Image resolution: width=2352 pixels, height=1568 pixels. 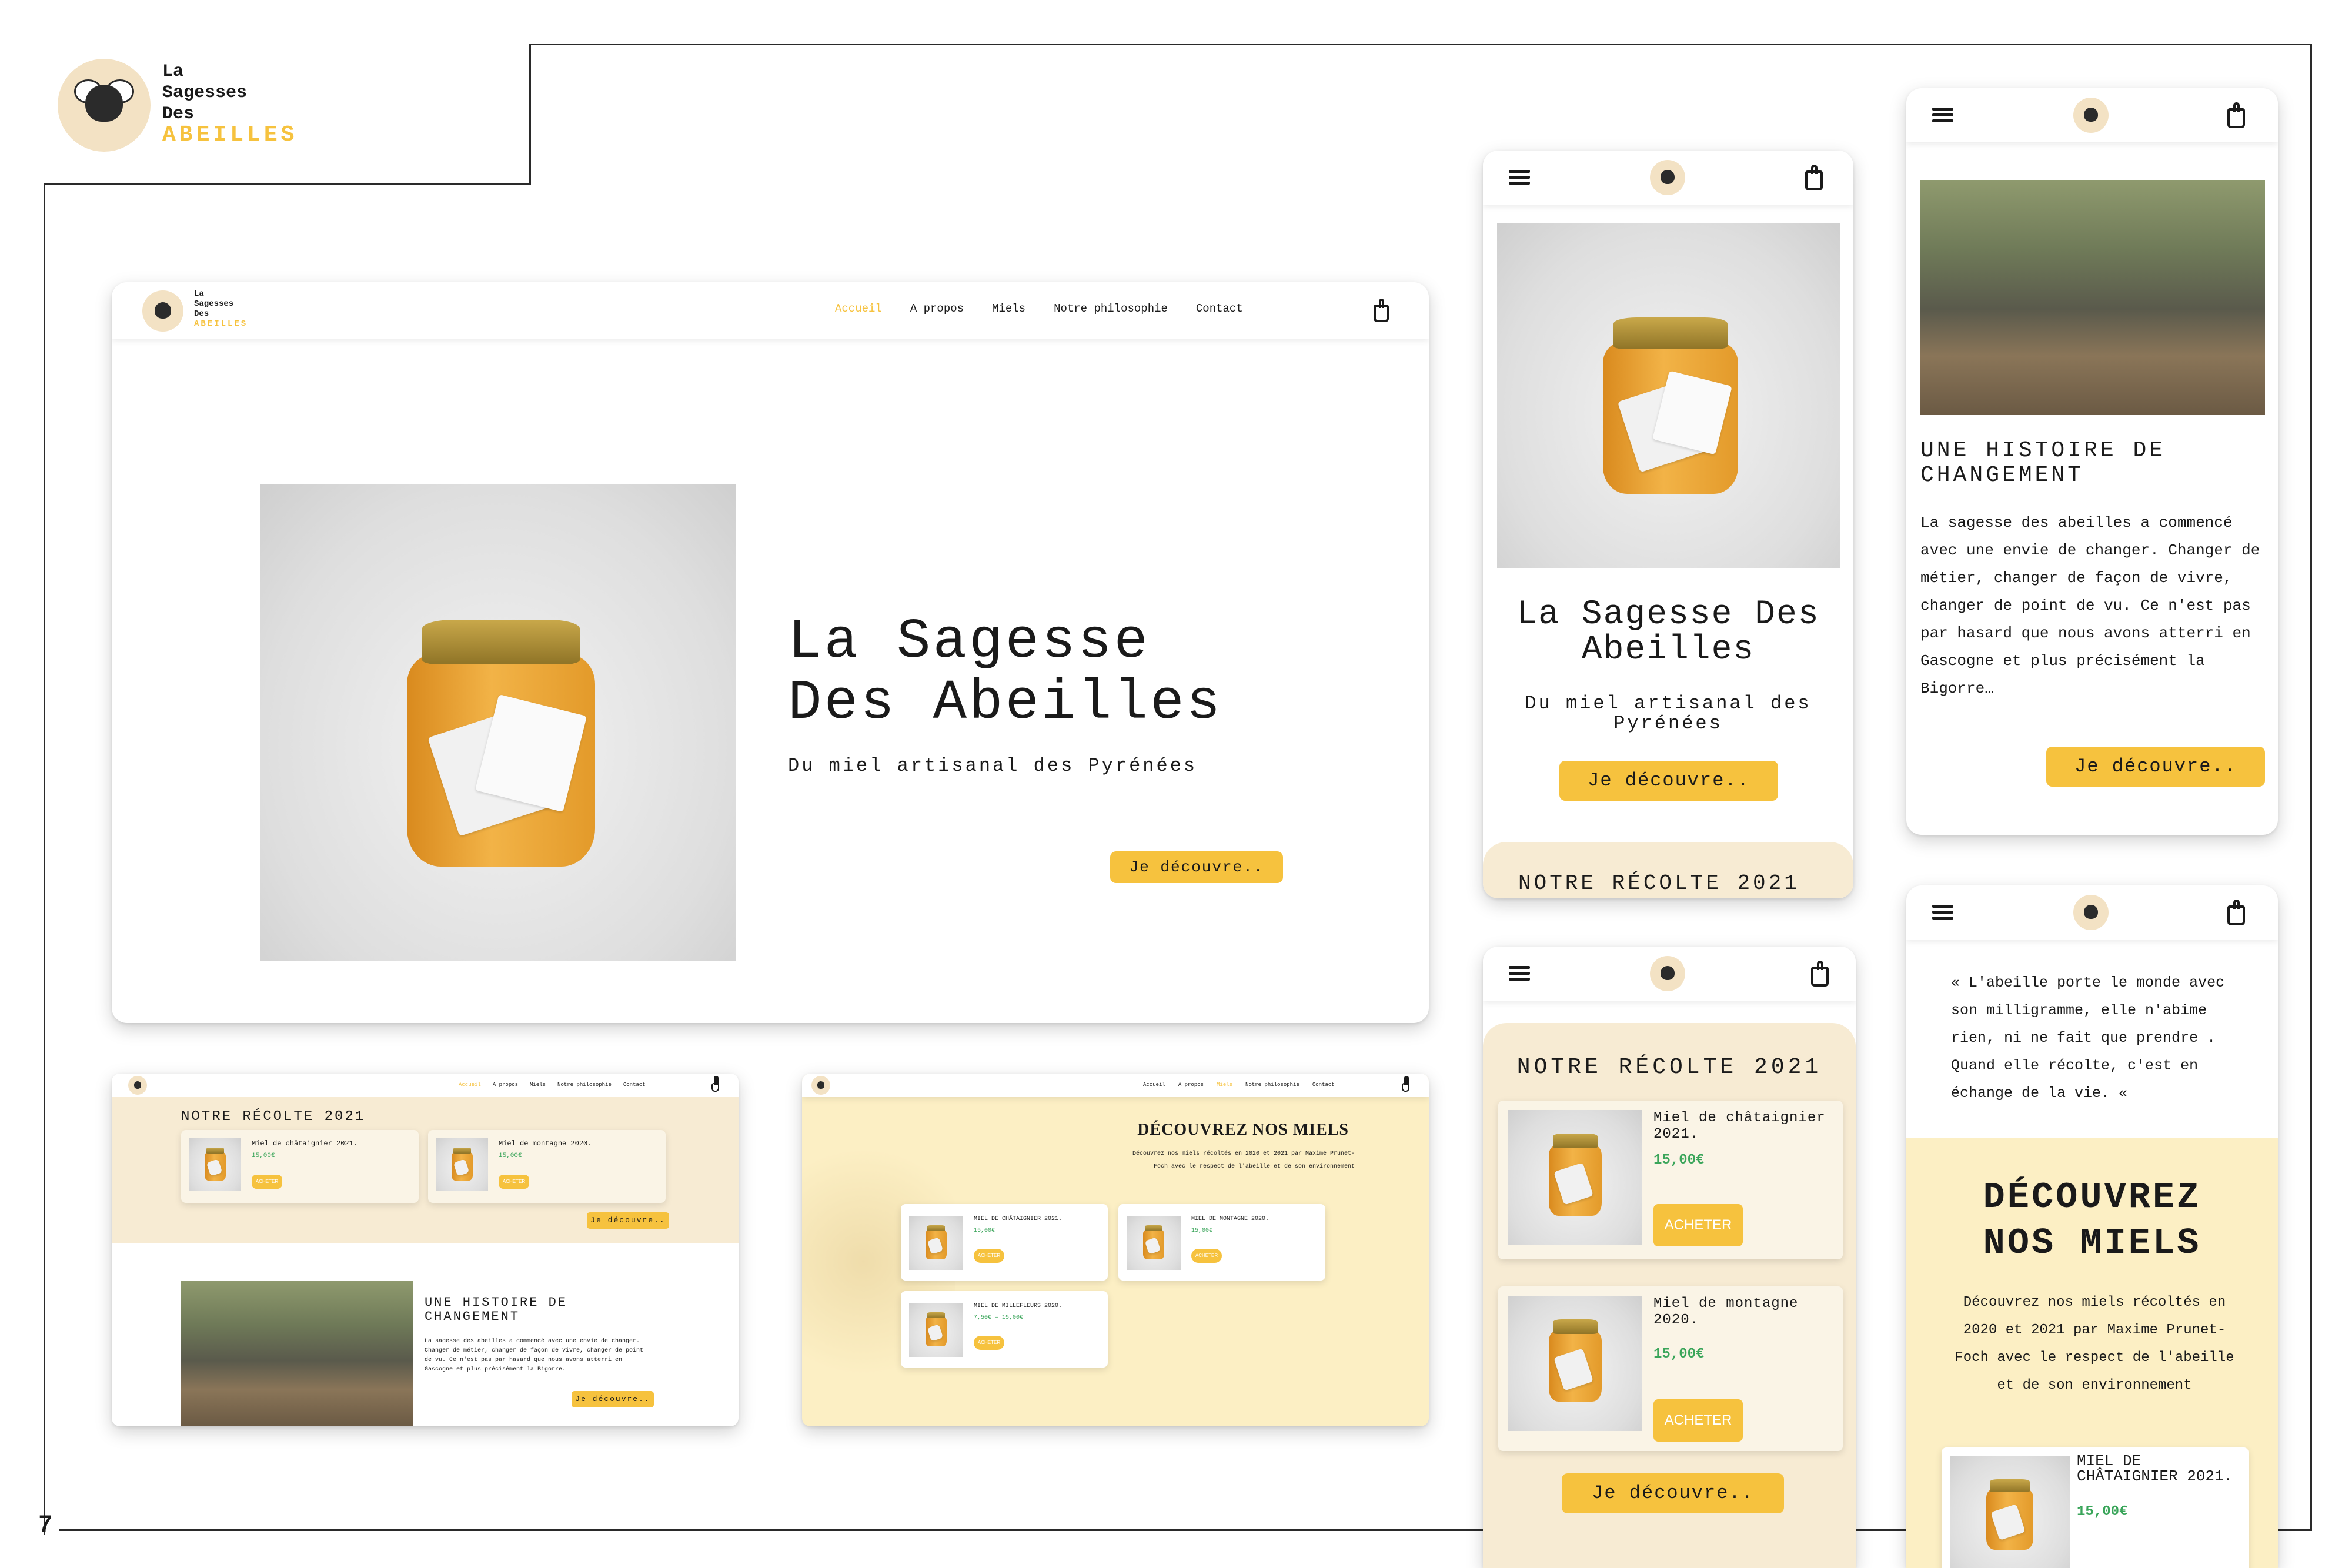 I want to click on bee-logo-icon, so click(x=104, y=106).